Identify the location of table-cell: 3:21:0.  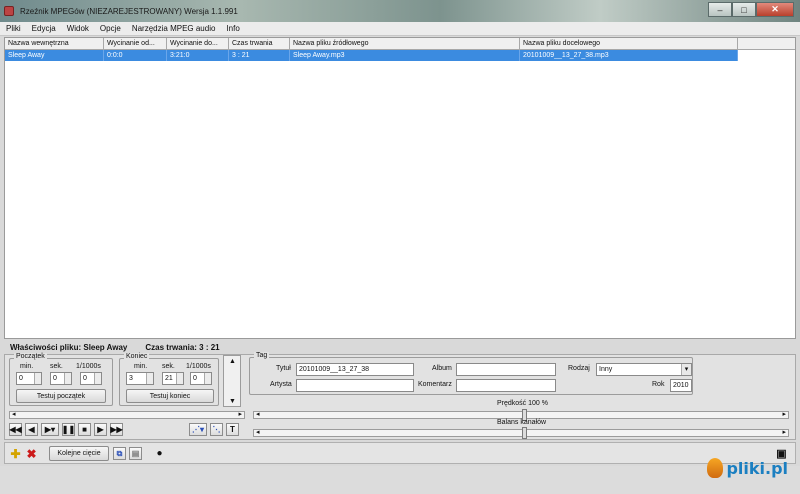
(198, 55).